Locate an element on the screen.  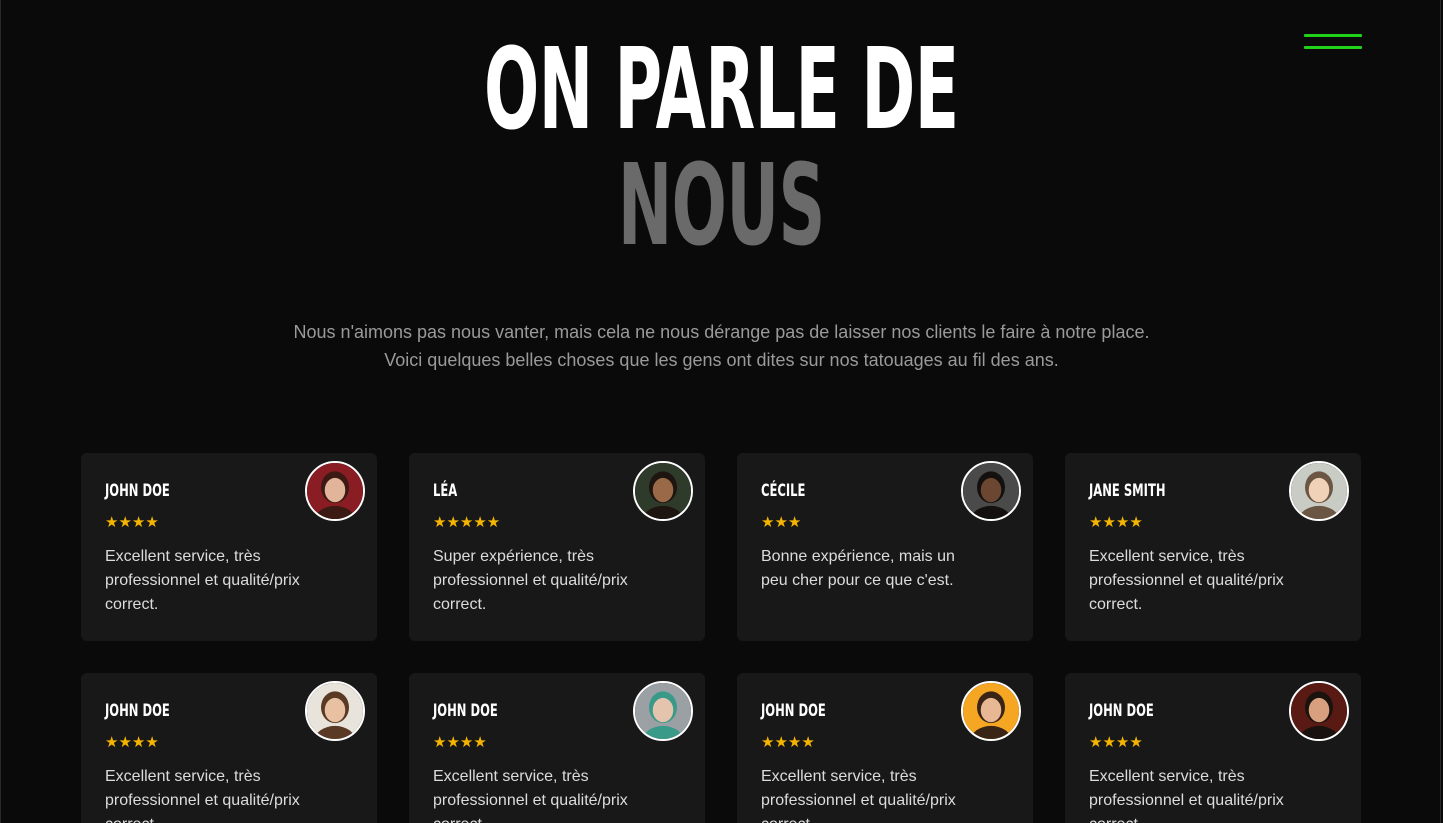
star-rating: ★★★★★ is located at coordinates (467, 522).